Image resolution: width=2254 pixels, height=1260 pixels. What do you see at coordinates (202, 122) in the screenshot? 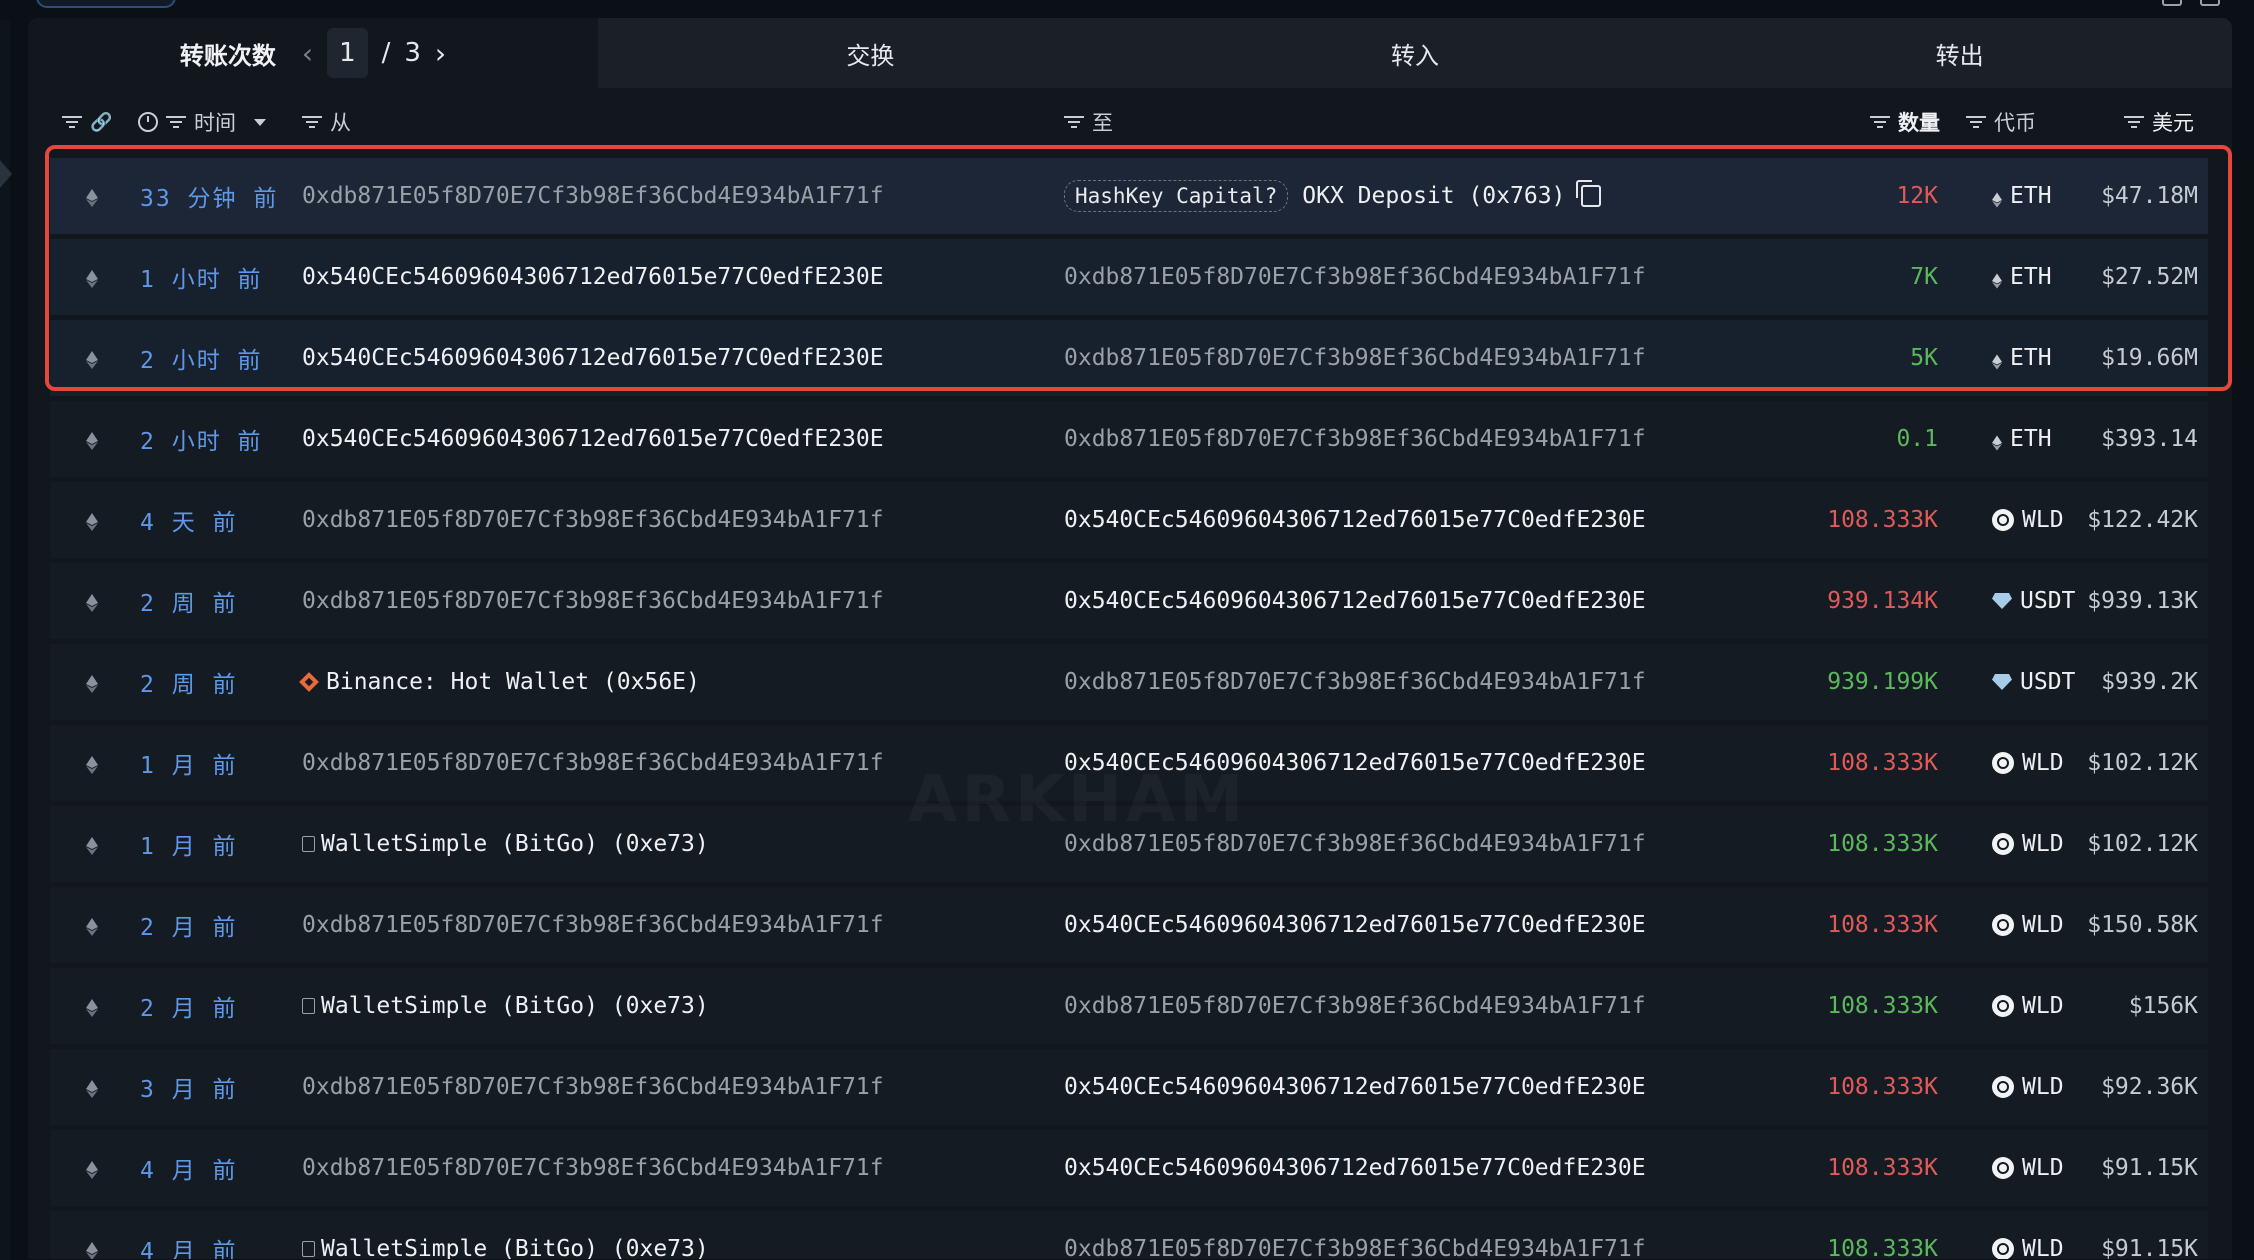
I see `time-column-header: 时间` at bounding box center [202, 122].